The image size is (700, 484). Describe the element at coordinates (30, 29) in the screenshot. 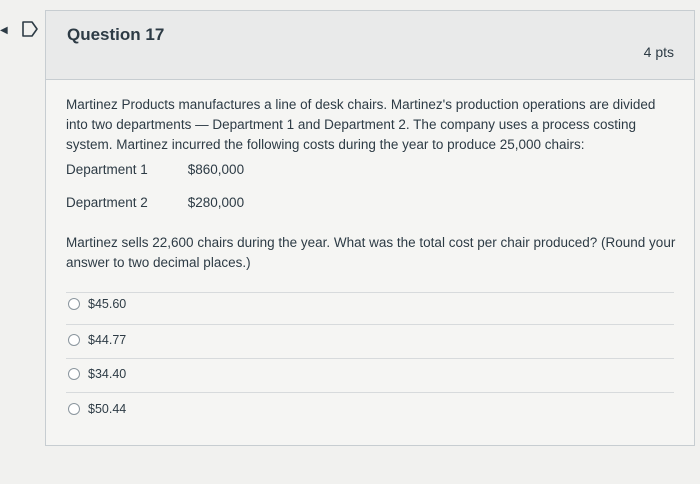

I see `flag-icon` at that location.